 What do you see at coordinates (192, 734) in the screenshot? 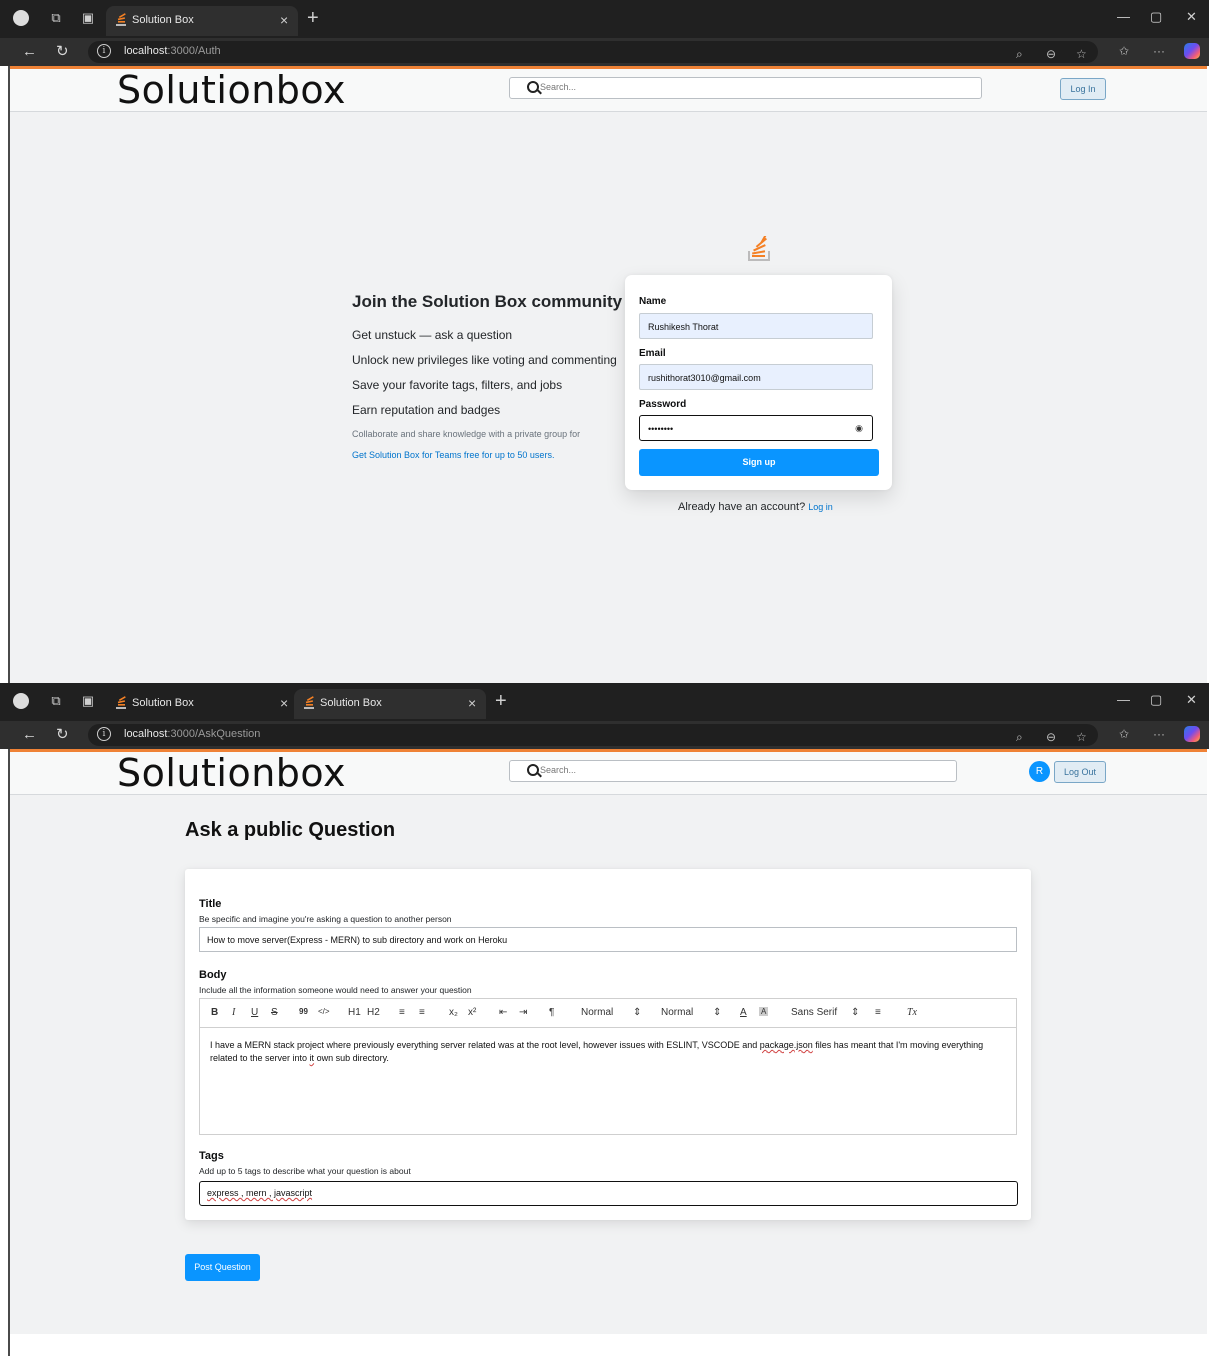
I see `url-text: localhost:3000/AskQuestion` at bounding box center [192, 734].